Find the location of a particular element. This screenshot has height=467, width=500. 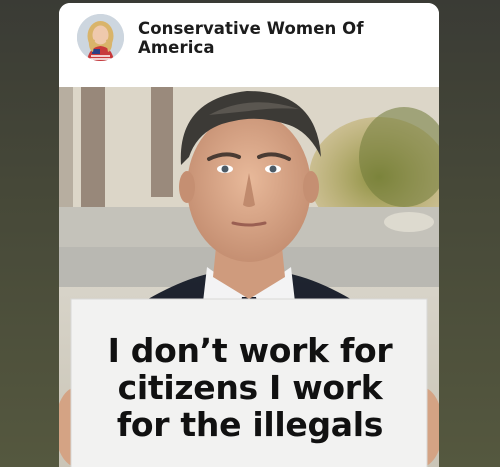

page-name: Conservative Women Of America is located at coordinates (263, 38).